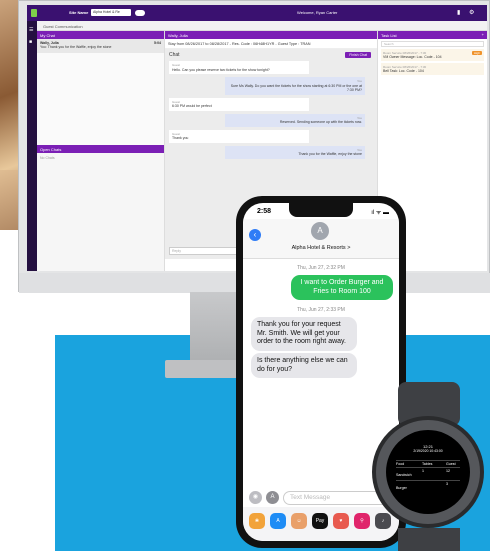  What do you see at coordinates (362, 521) in the screenshot?
I see `search-icon: ⚲` at bounding box center [362, 521].